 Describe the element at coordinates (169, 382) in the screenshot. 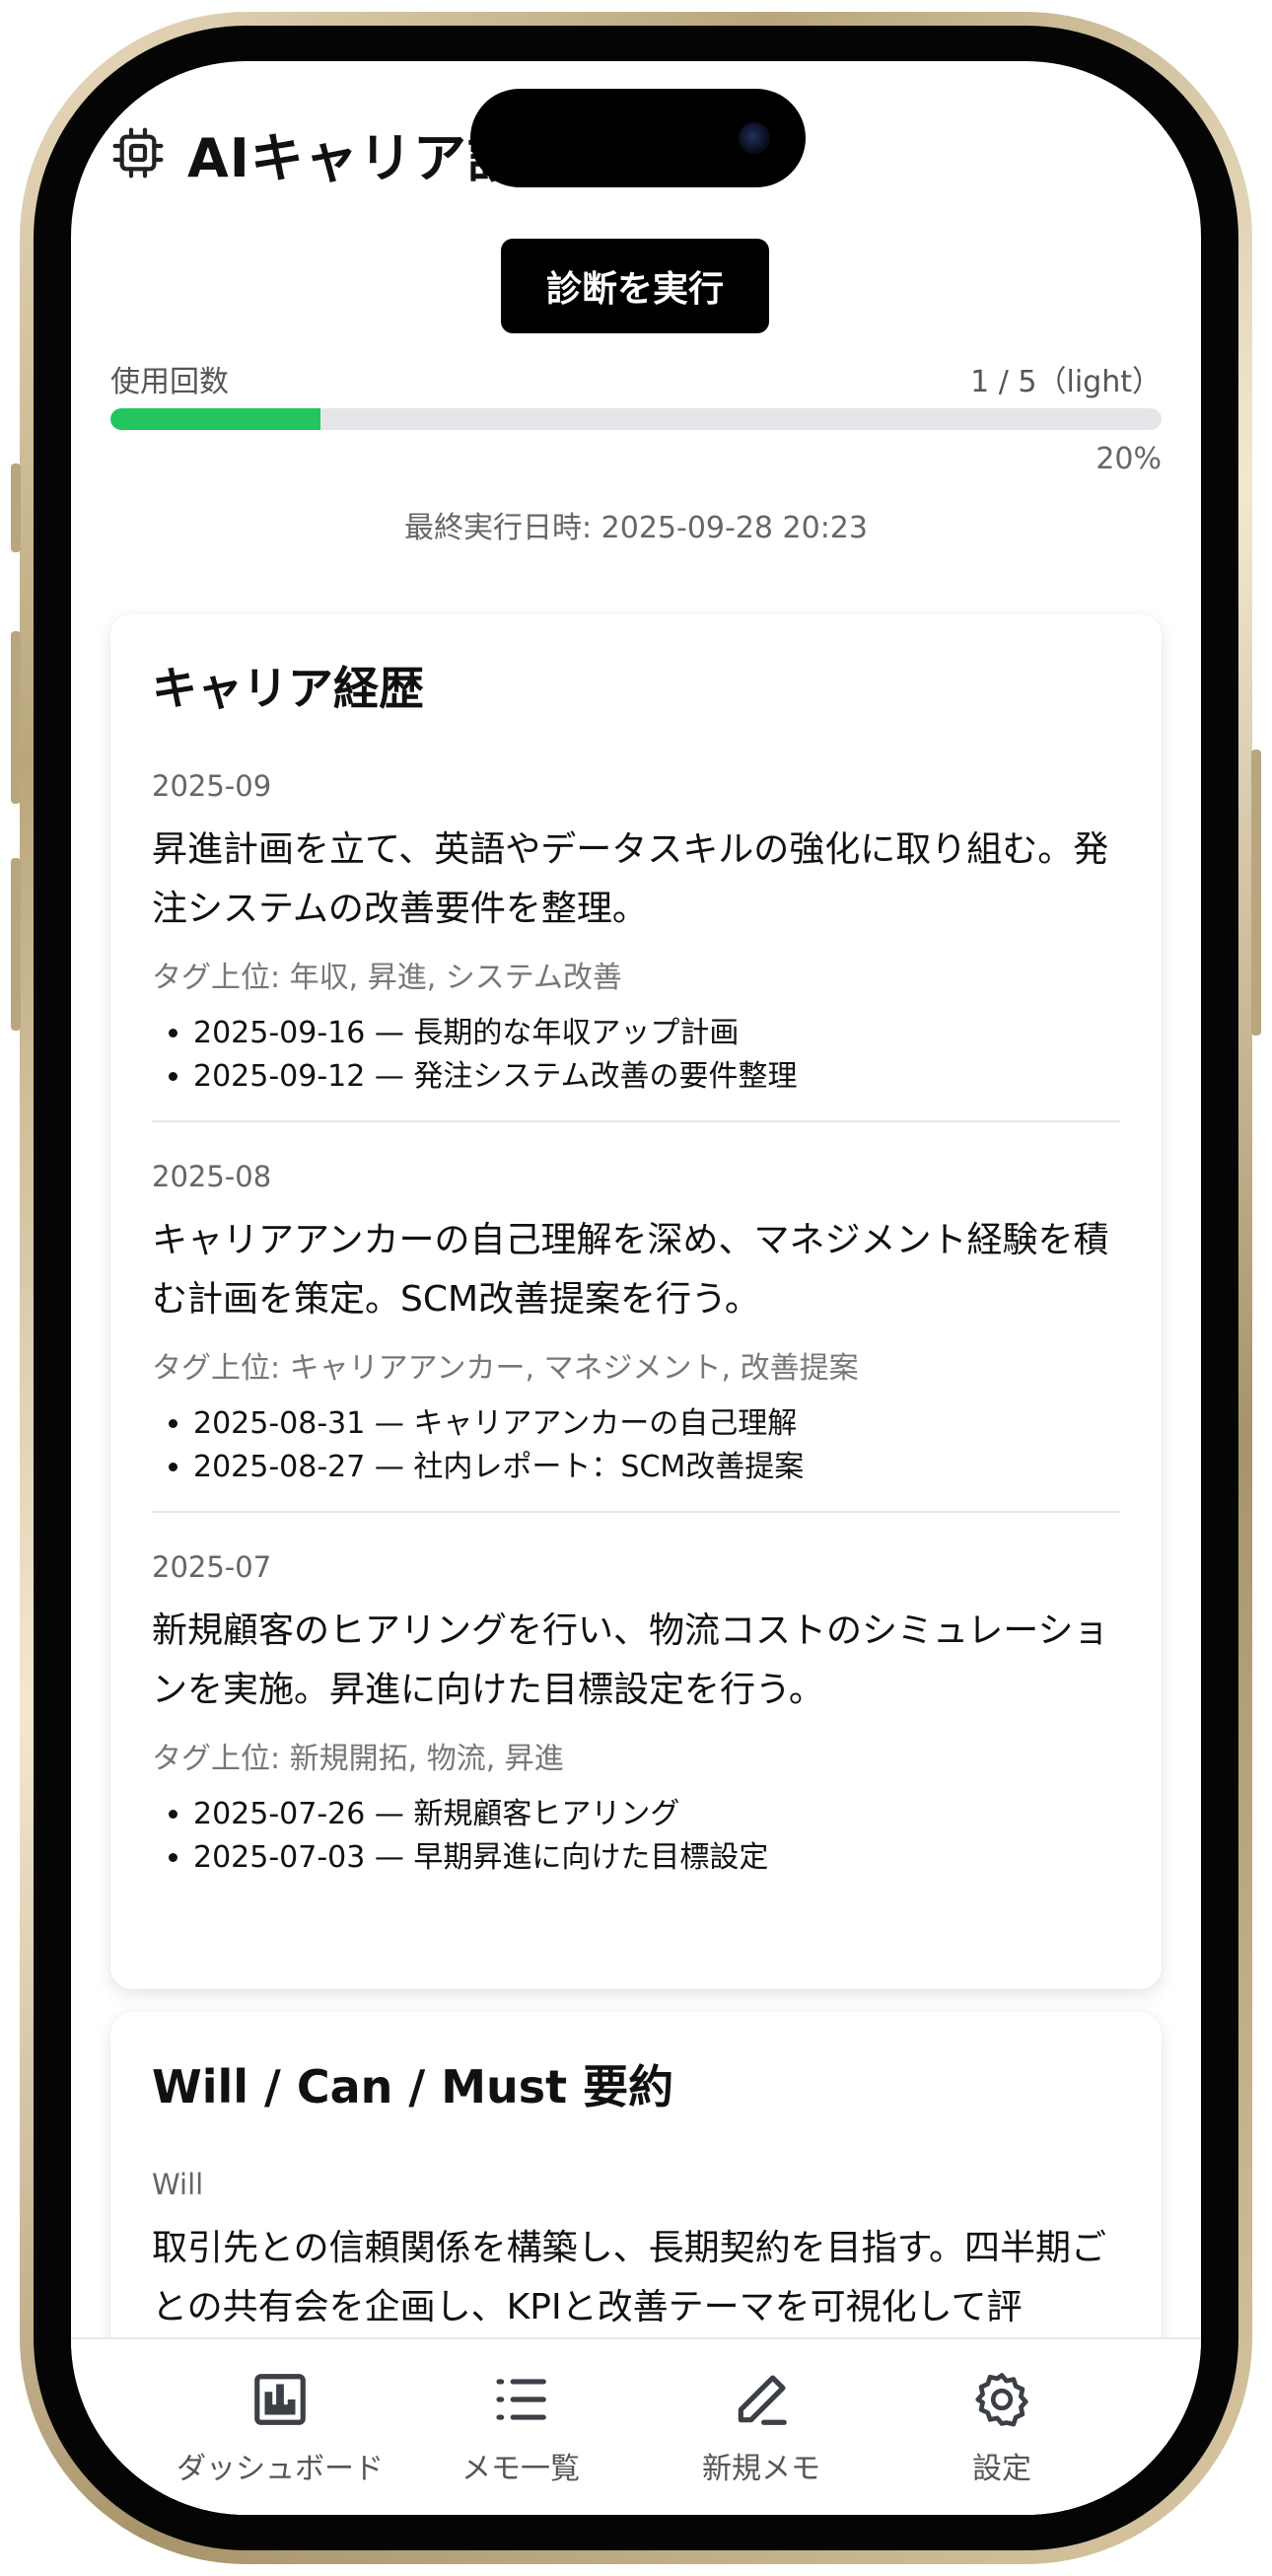

I see `usage-label: 使用回数` at that location.